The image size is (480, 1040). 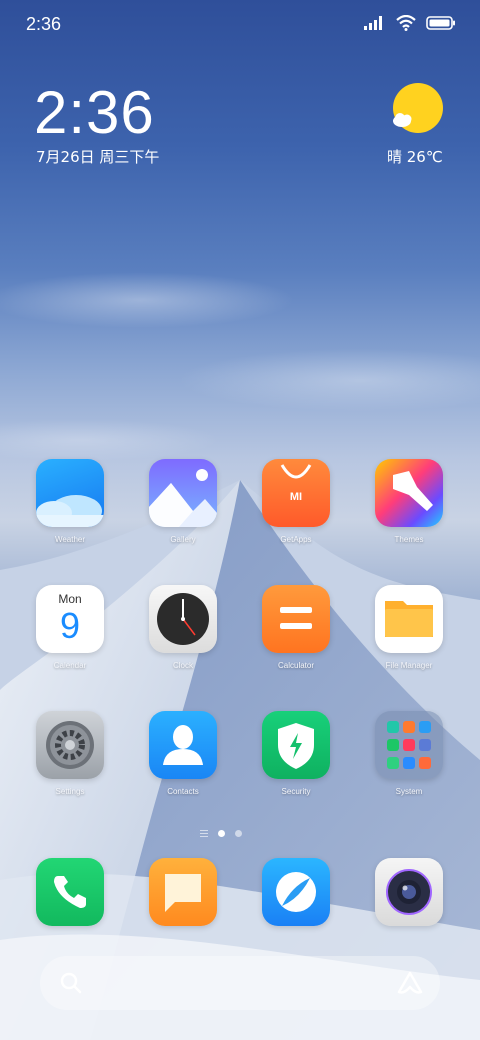 I want to click on phone-icon, so click(x=70, y=892).